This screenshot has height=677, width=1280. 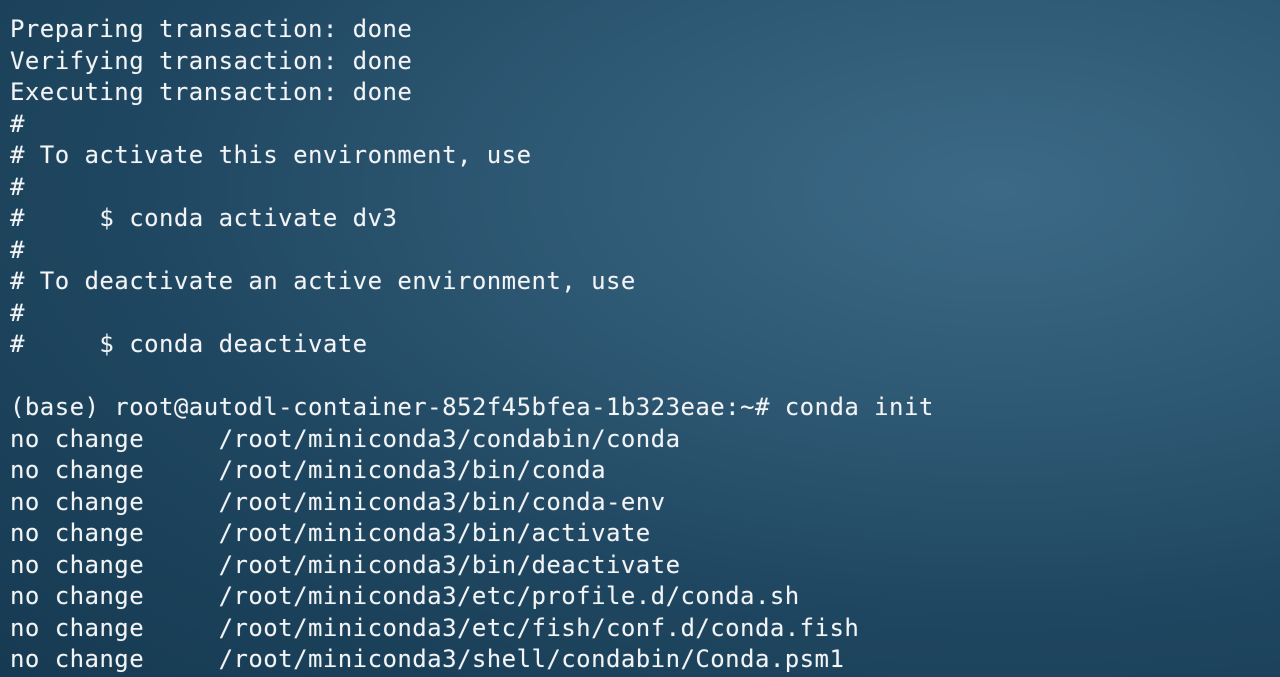 What do you see at coordinates (204, 218) in the screenshot?
I see `terminal-line: # $ conda activate dv3` at bounding box center [204, 218].